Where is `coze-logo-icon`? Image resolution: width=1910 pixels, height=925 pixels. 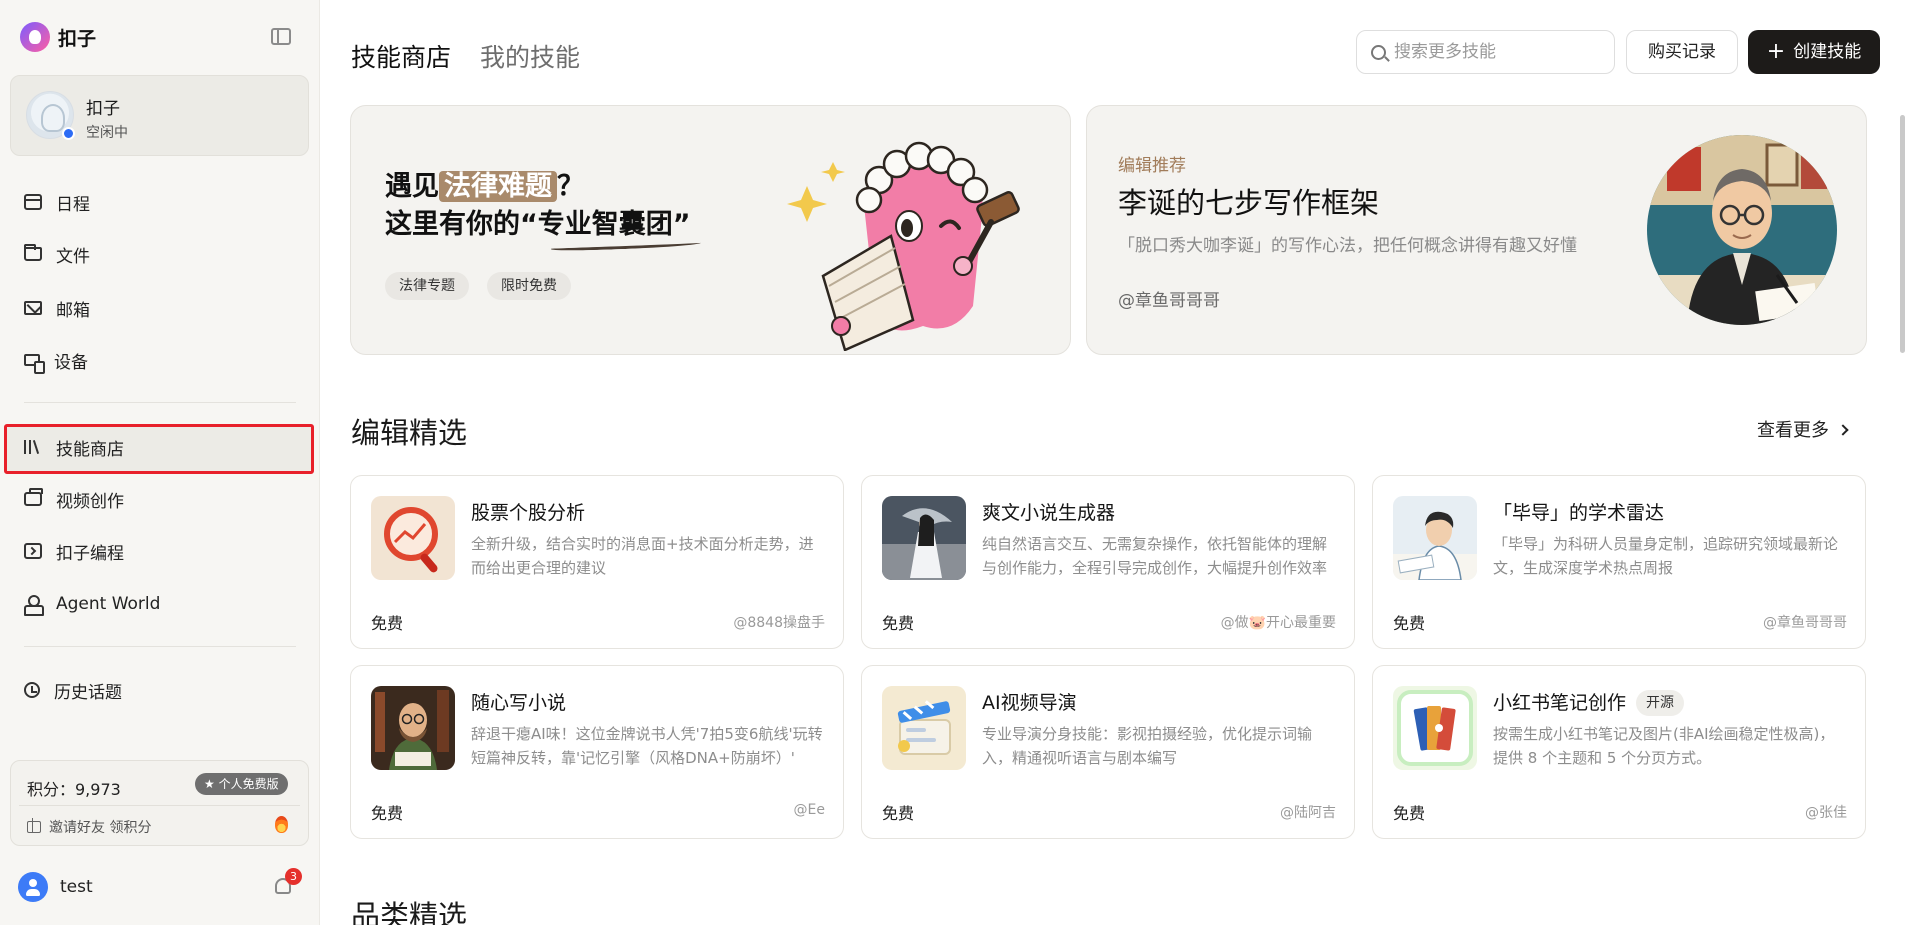
coze-logo-icon is located at coordinates (35, 37).